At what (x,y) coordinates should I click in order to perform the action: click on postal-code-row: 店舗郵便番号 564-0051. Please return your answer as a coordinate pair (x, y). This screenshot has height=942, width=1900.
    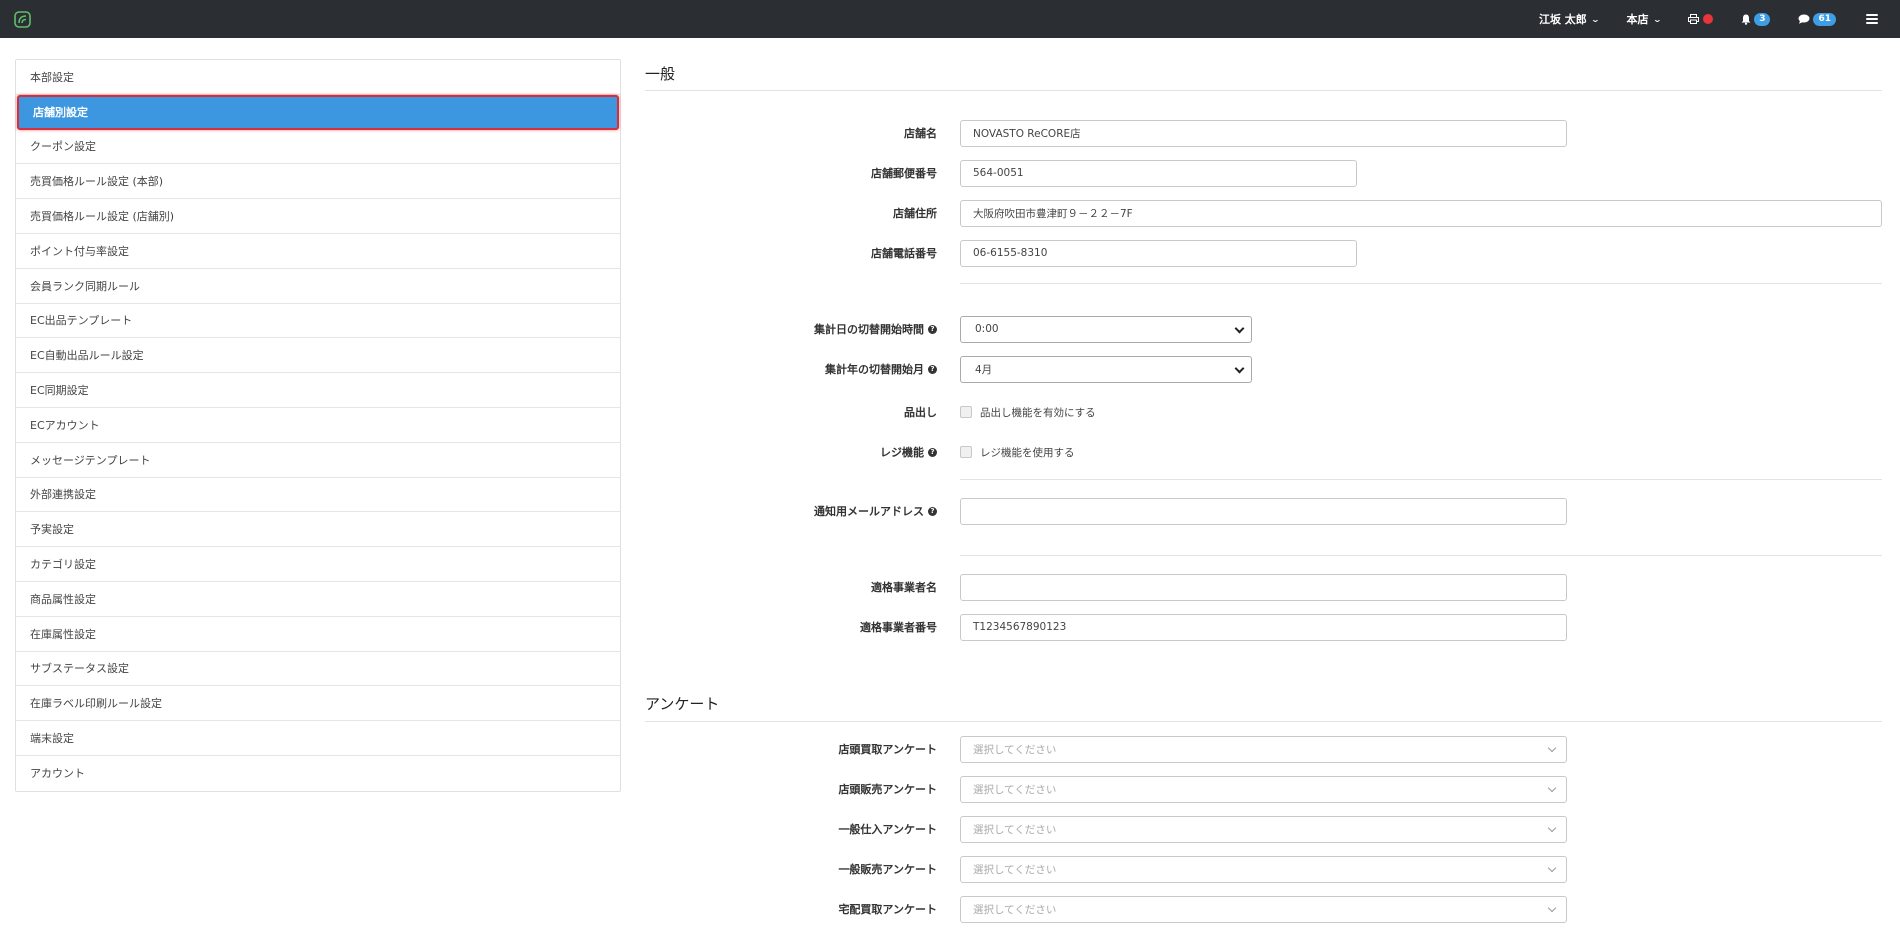
    Looking at the image, I should click on (1263, 173).